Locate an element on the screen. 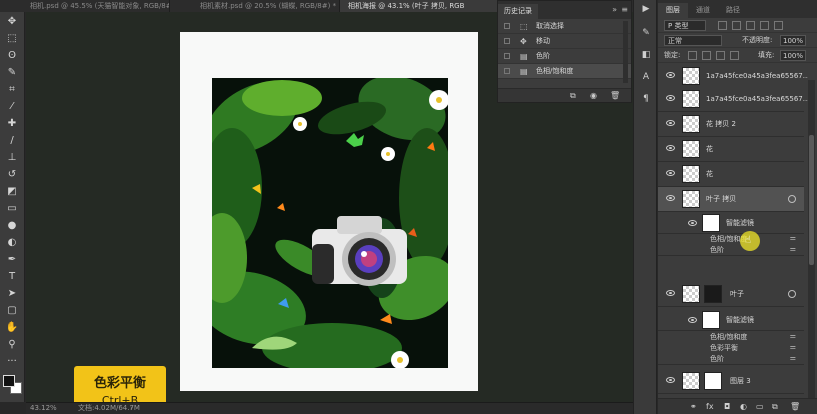  layer-row: 花 拷贝 2 is located at coordinates (731, 124).